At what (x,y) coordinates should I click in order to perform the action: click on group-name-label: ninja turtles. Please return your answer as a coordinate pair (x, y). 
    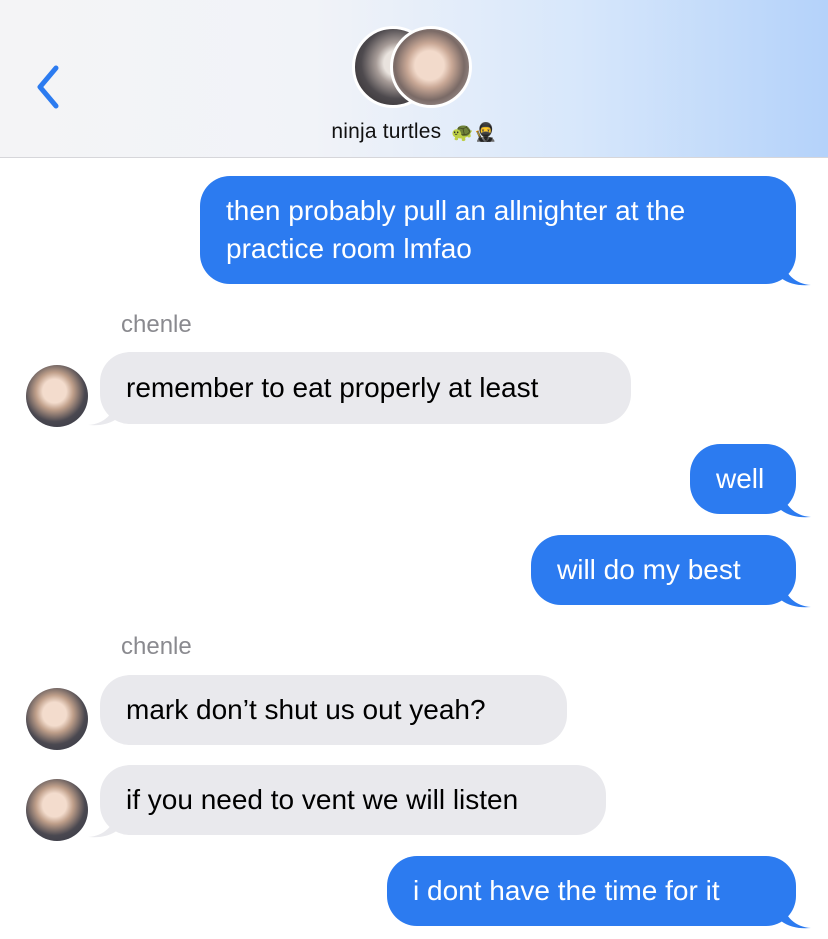
    Looking at the image, I should click on (386, 131).